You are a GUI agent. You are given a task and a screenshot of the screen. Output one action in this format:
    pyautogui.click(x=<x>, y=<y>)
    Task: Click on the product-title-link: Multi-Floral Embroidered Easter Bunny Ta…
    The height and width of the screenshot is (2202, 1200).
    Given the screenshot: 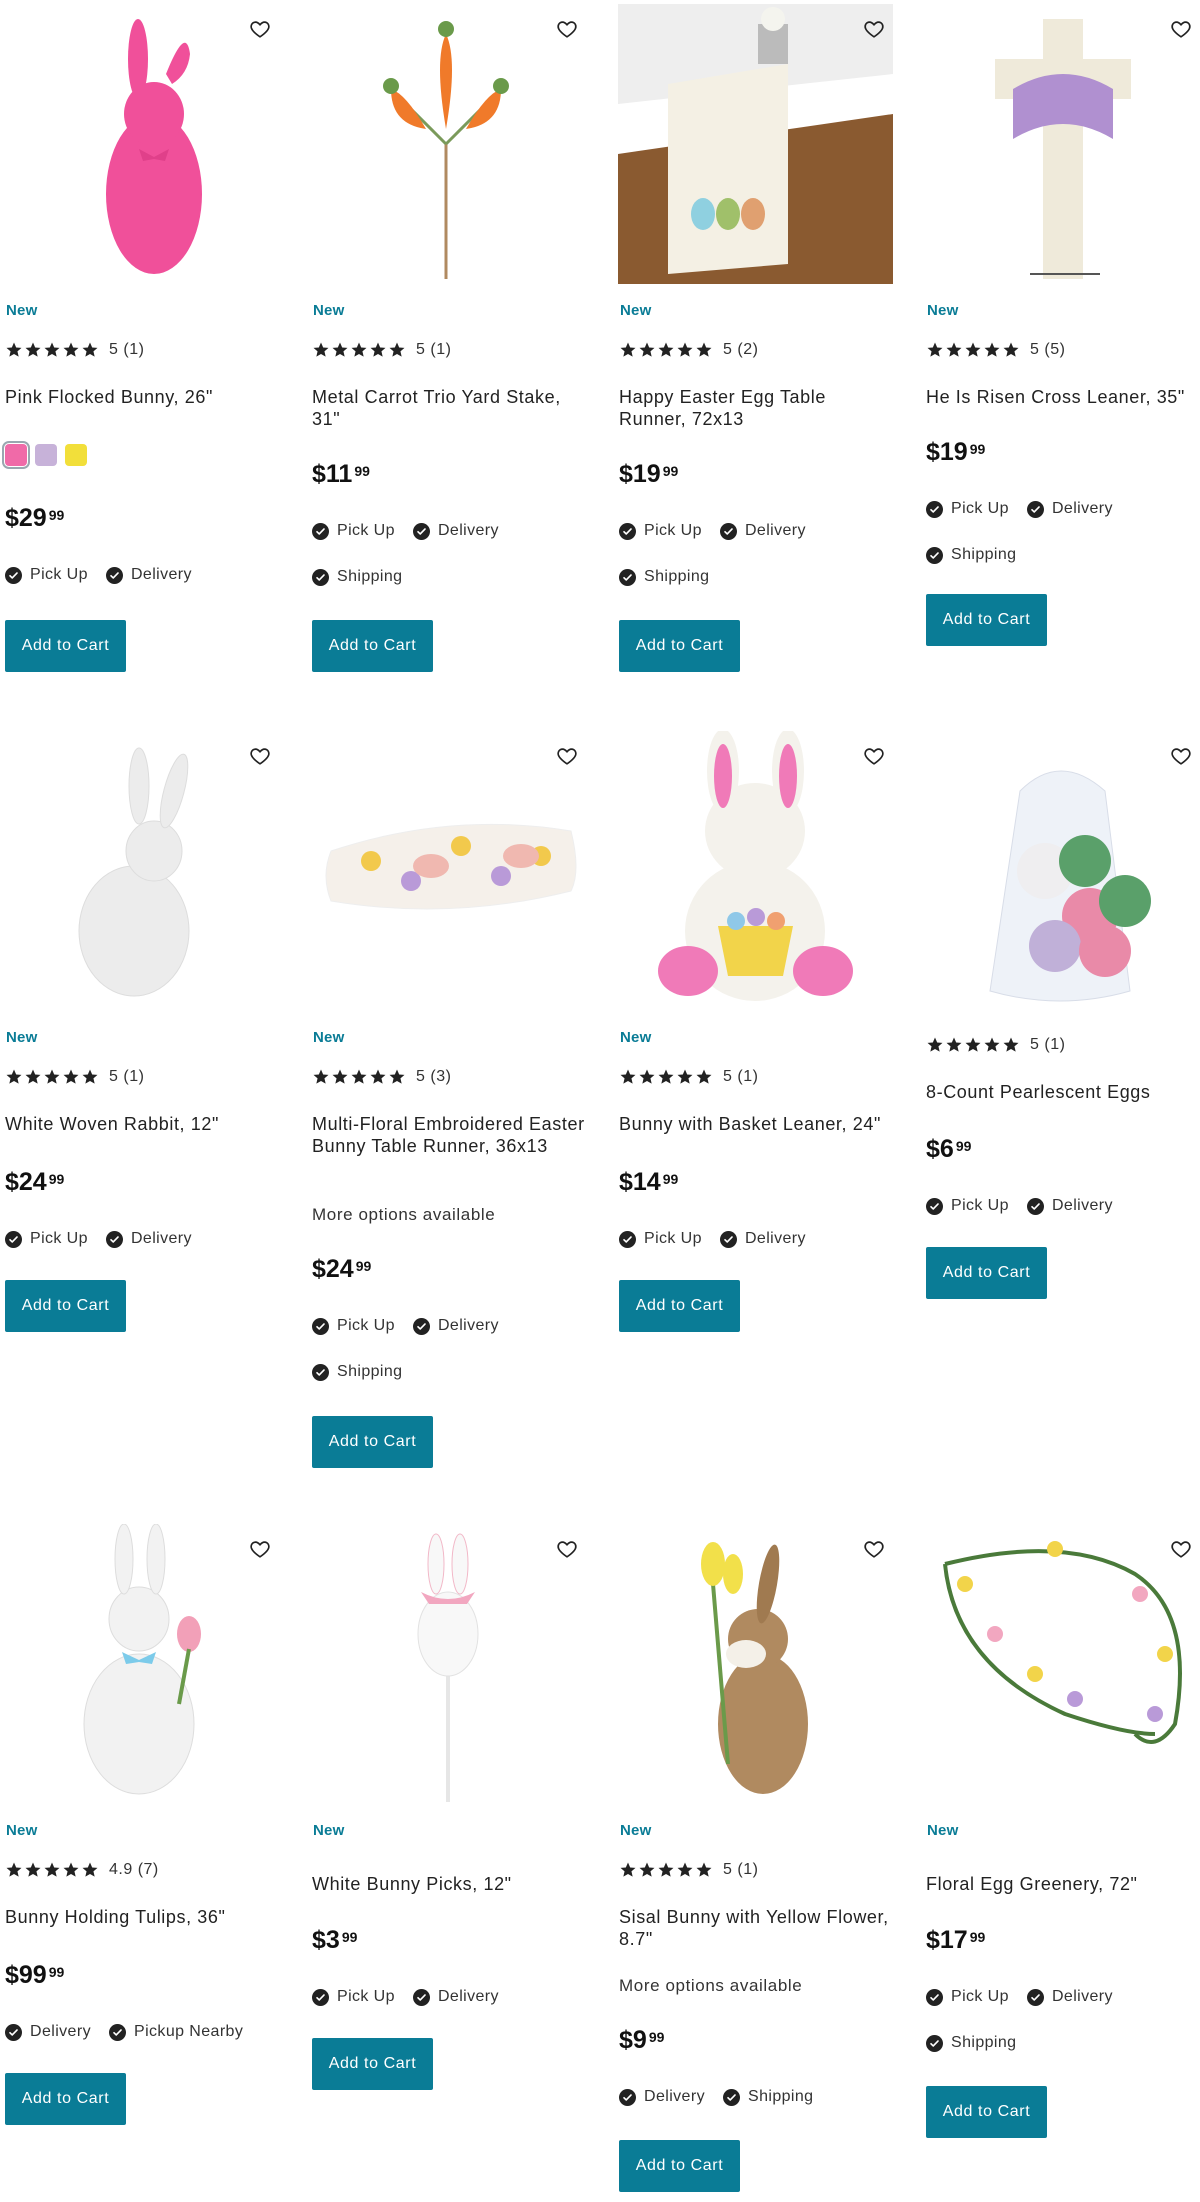 What is the action you would take?
    pyautogui.click(x=449, y=1135)
    